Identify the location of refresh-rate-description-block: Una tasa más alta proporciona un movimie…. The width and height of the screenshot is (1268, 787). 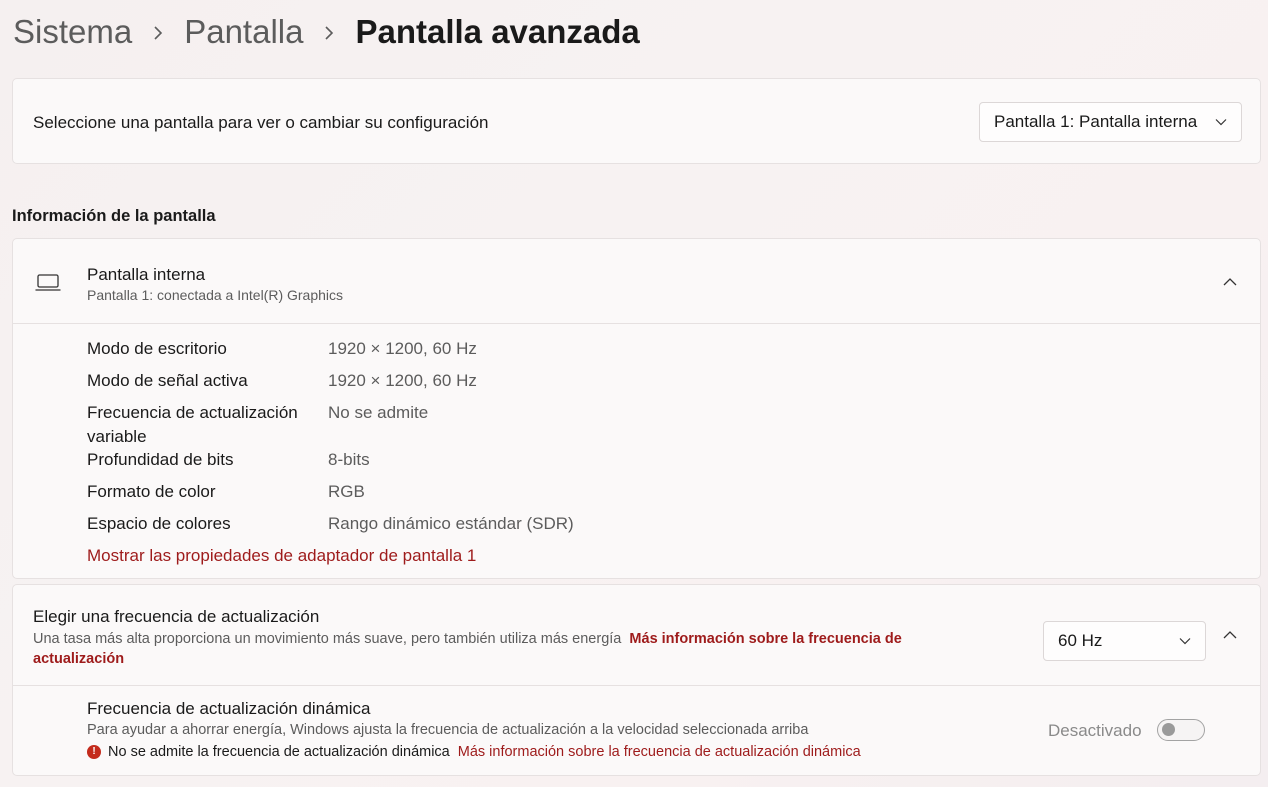
(490, 649).